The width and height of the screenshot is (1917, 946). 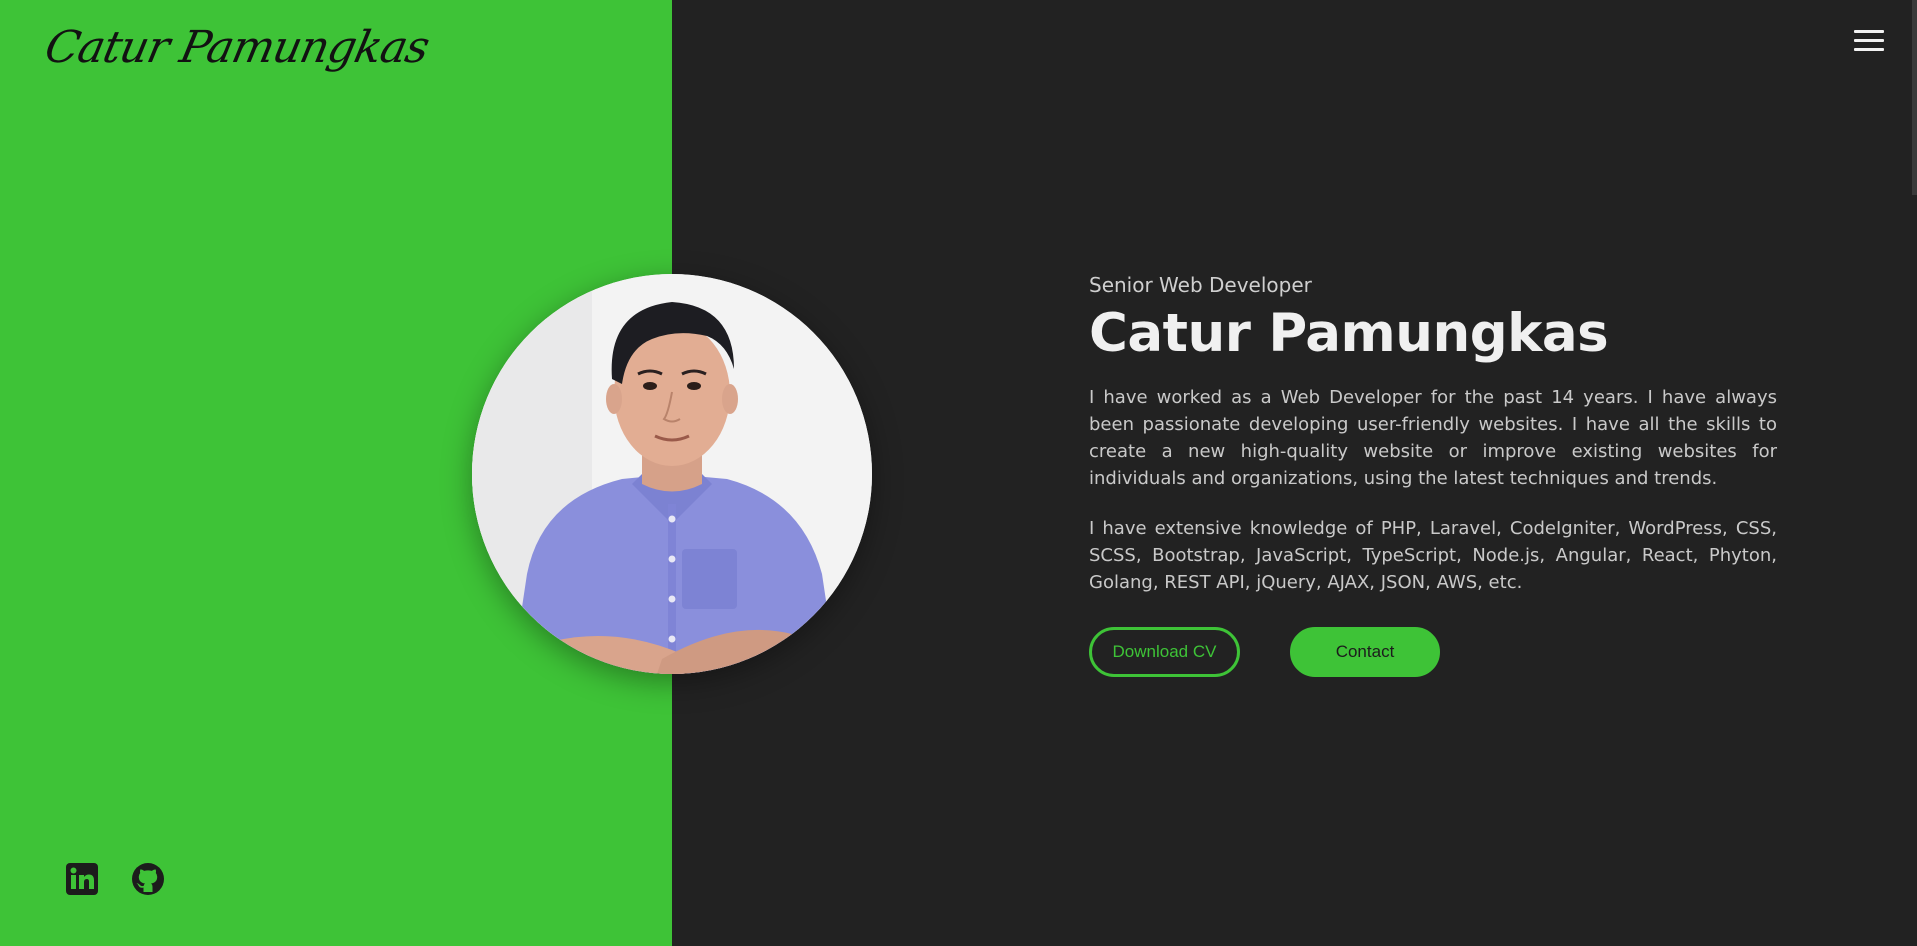 I want to click on job-title: Senior Web Developer, so click(x=1200, y=285).